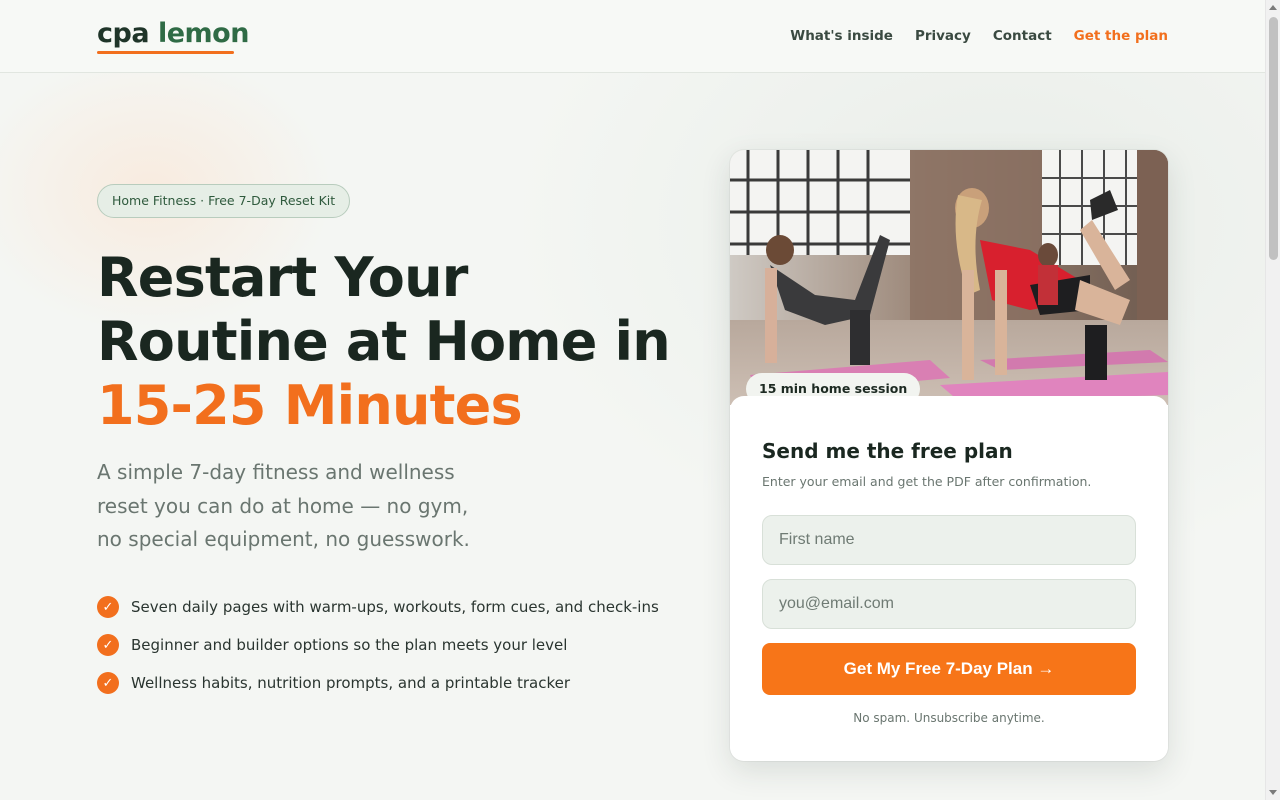  I want to click on first-name-input, so click(949, 540).